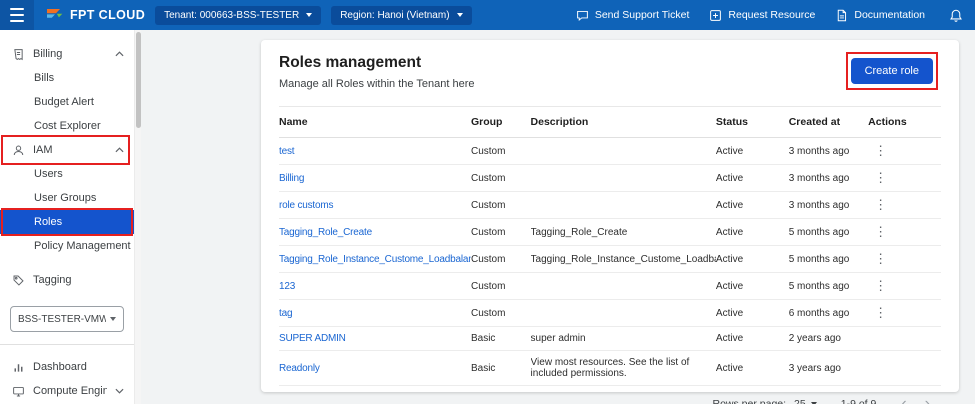 This screenshot has height=404, width=975. What do you see at coordinates (67, 198) in the screenshot?
I see `sidebar-item-user-groups: User Groups` at bounding box center [67, 198].